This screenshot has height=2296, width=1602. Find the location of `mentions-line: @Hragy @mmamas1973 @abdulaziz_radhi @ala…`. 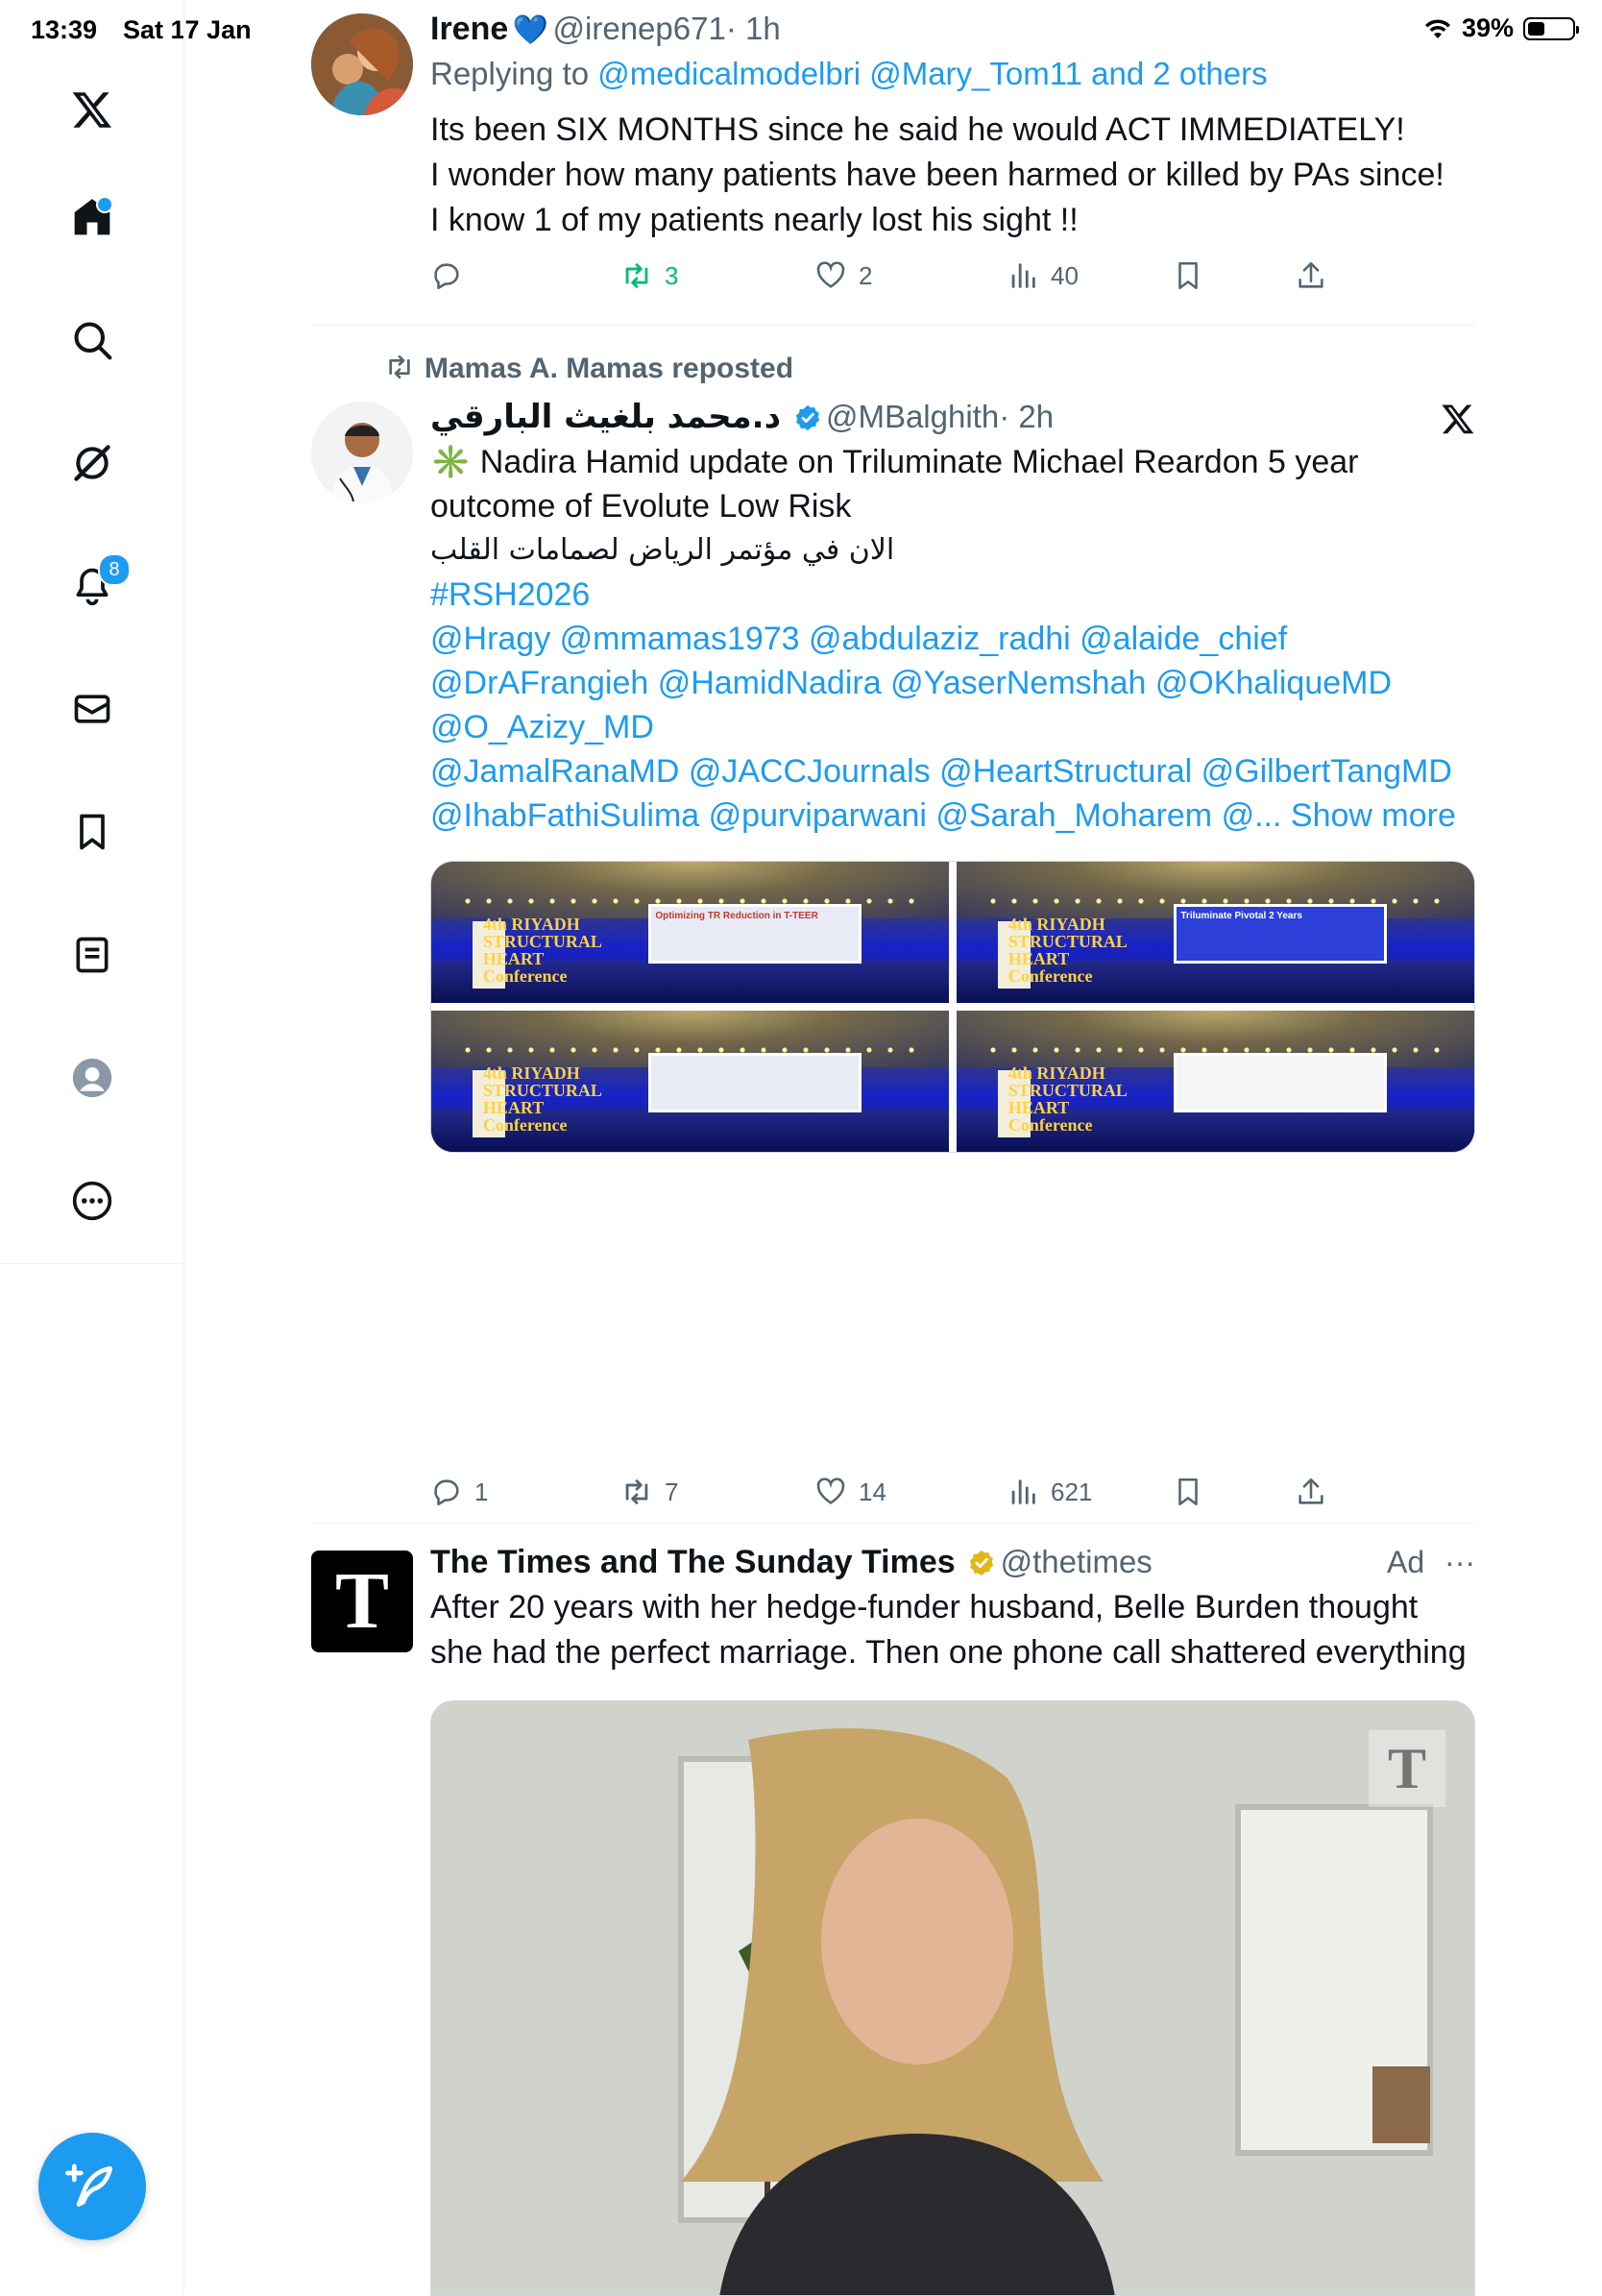

mentions-line: @Hragy @mmamas1973 @abdulaziz_radhi @ala… is located at coordinates (953, 639).